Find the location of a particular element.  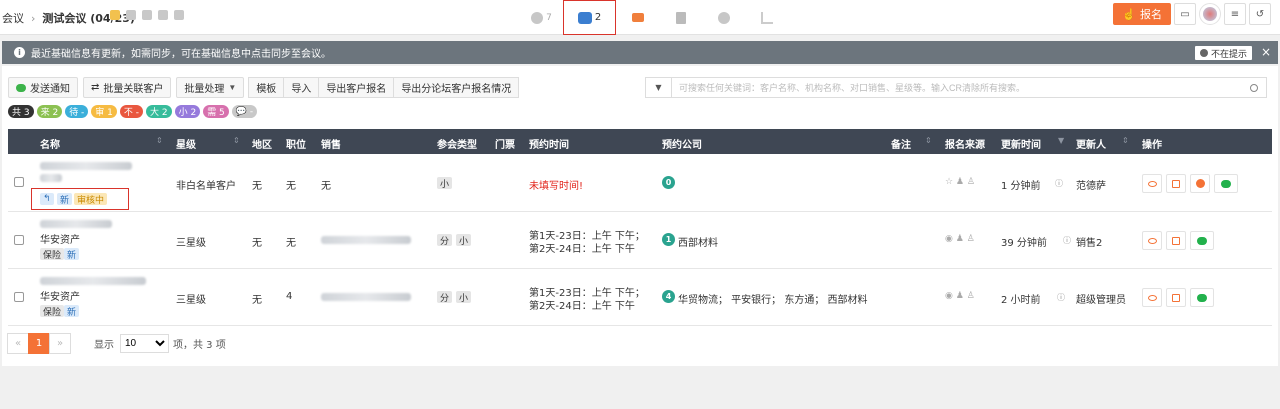

checkbox-icon is located at coordinates (179, 15).